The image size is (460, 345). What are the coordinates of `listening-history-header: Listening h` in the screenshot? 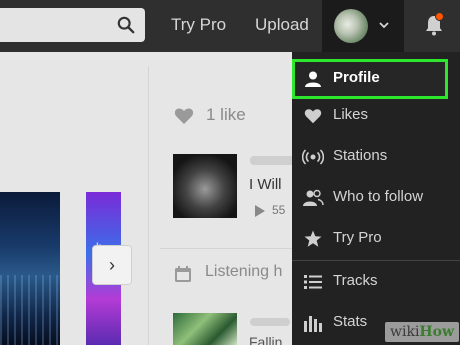 It's located at (243, 272).